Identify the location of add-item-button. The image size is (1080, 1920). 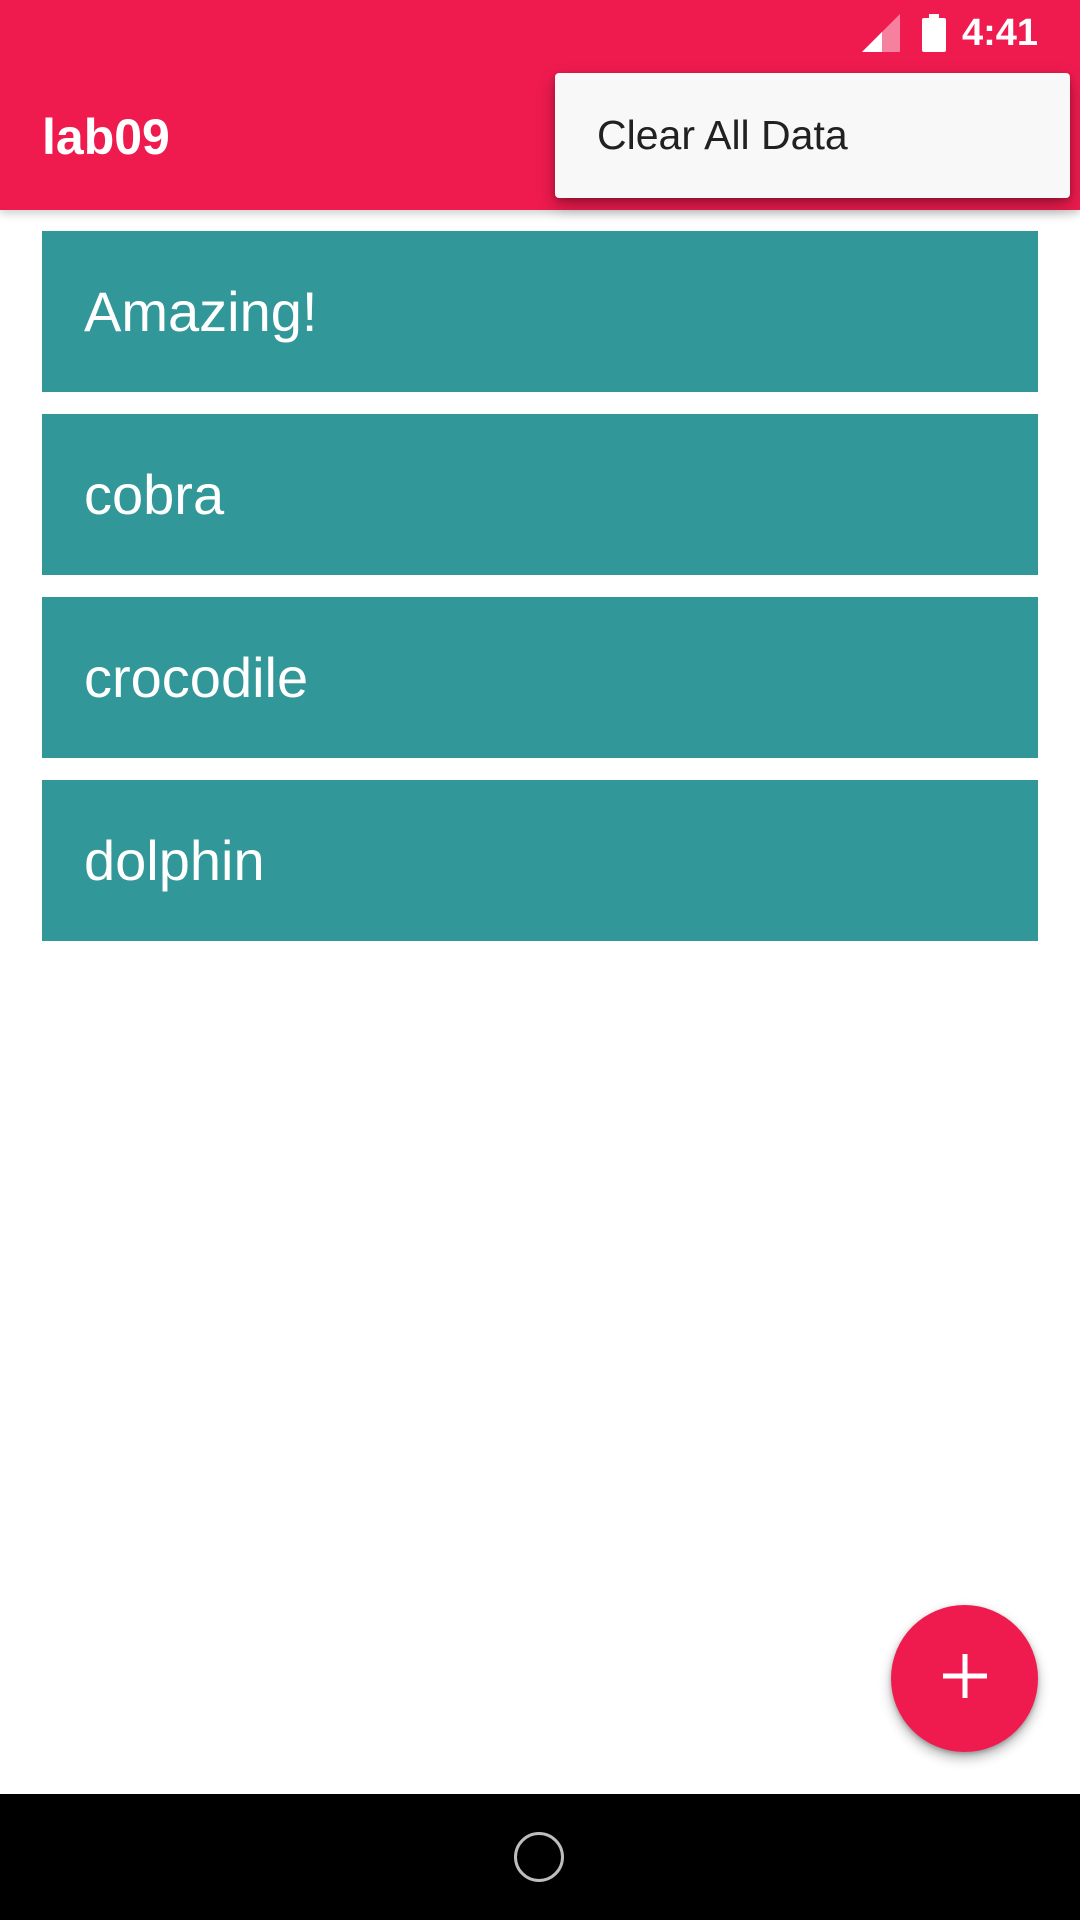
(964, 1678).